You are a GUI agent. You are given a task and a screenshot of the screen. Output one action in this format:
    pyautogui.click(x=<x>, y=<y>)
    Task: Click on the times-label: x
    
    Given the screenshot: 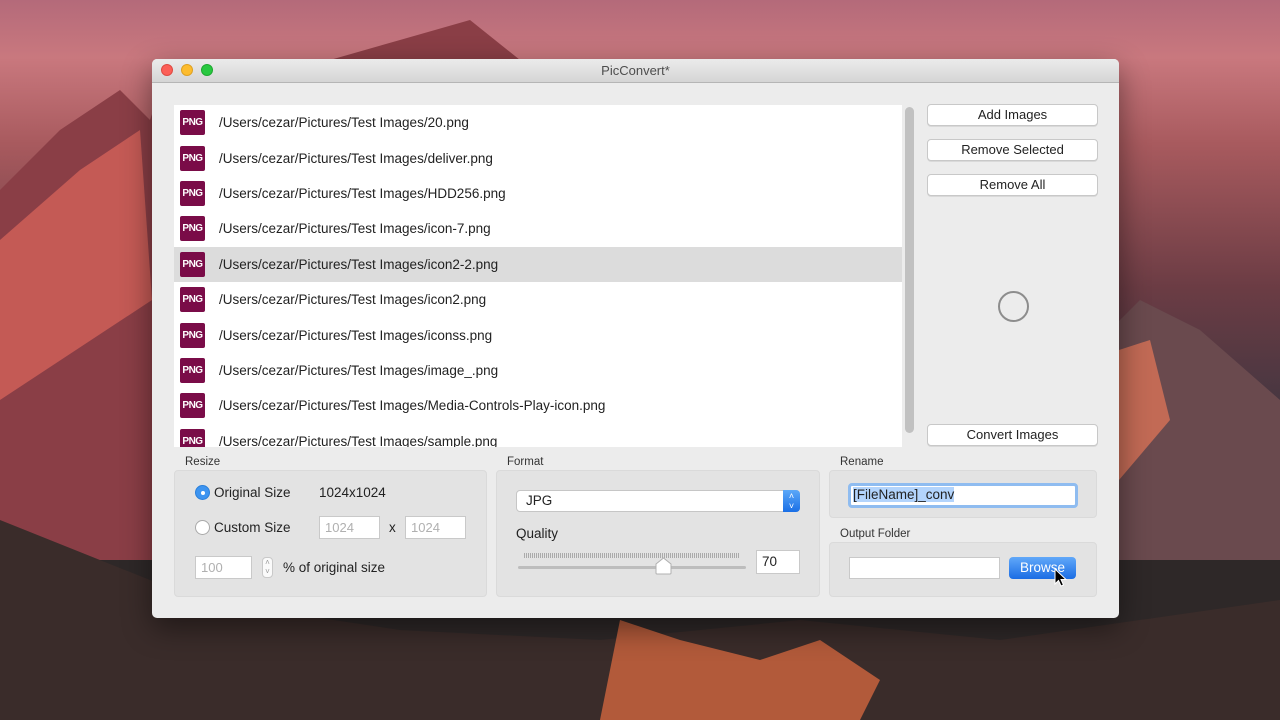 What is the action you would take?
    pyautogui.click(x=392, y=527)
    